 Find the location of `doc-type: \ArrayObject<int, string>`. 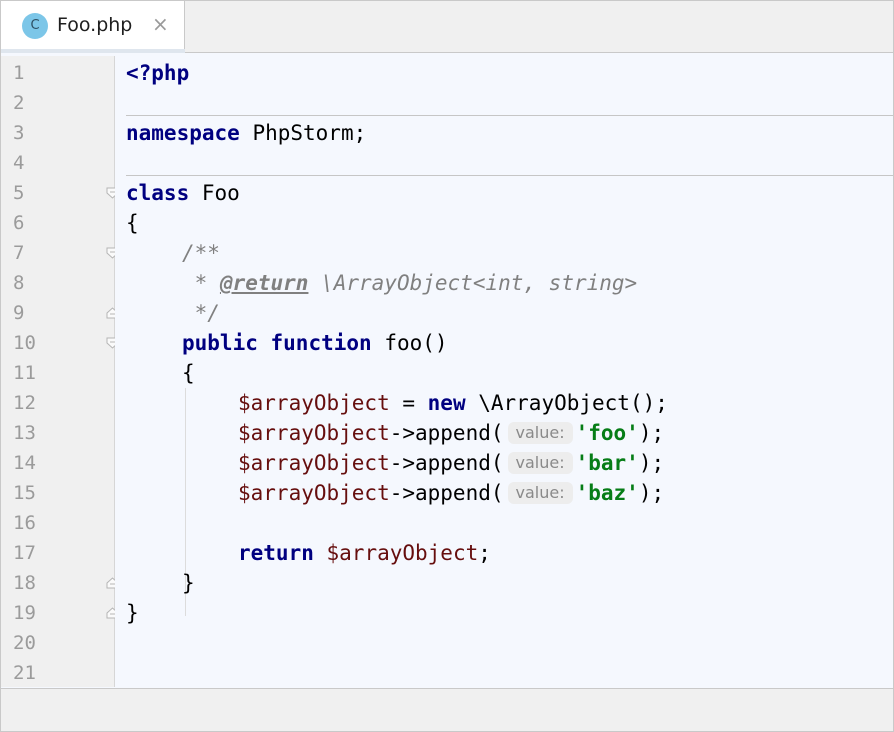

doc-type: \ArrayObject<int, string> is located at coordinates (473, 283).